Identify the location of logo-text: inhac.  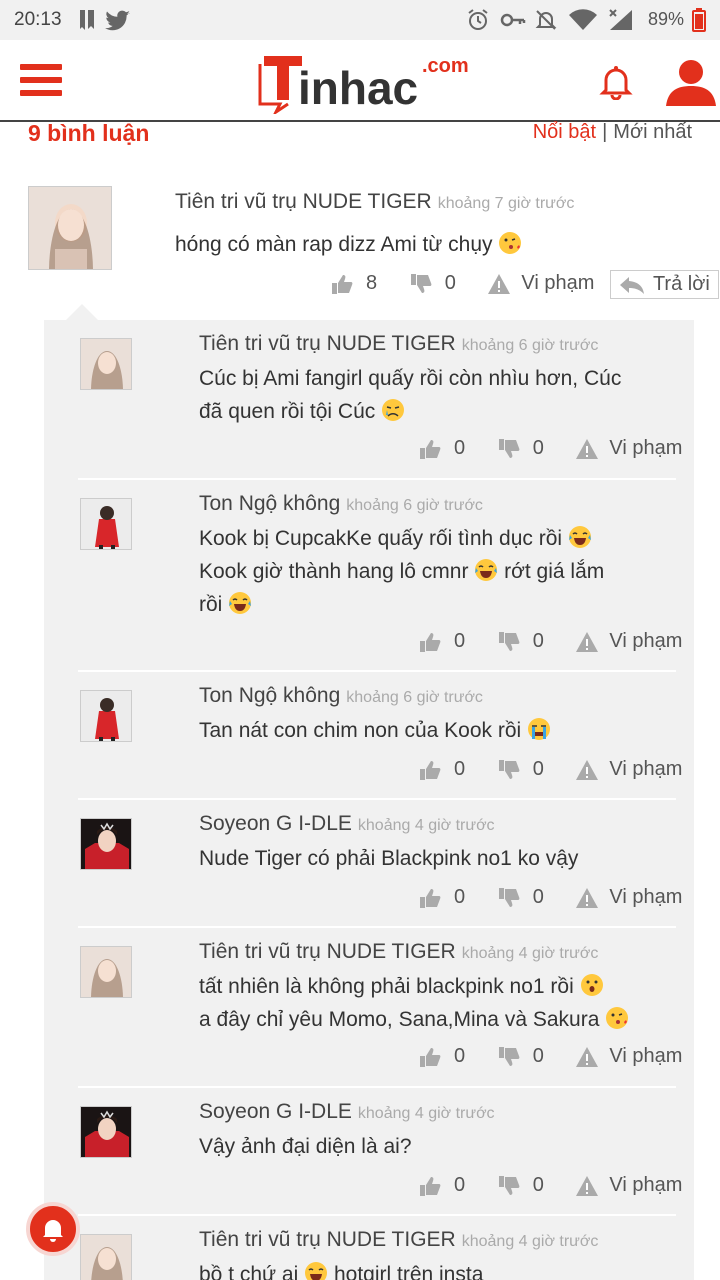
(358, 88).